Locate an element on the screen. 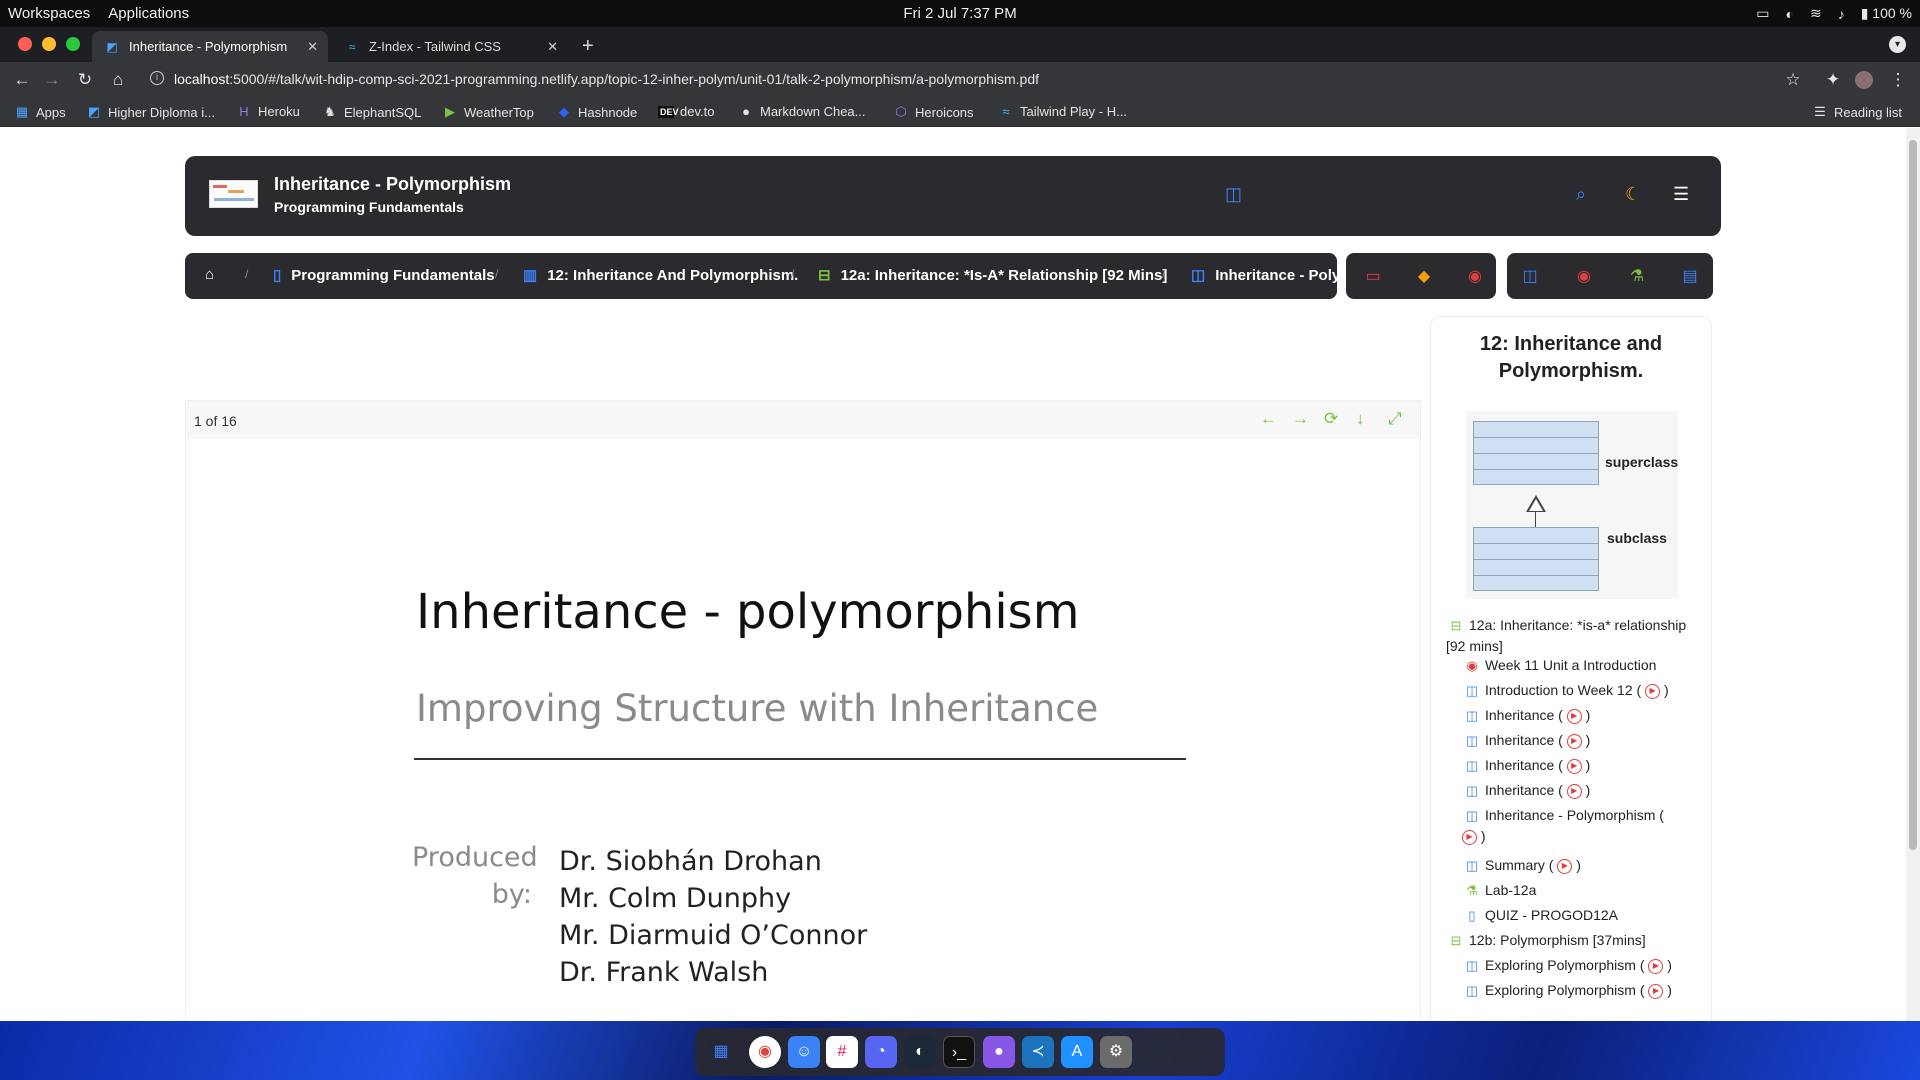 The image size is (1920, 1080). volume-icon: ♪ is located at coordinates (1841, 14).